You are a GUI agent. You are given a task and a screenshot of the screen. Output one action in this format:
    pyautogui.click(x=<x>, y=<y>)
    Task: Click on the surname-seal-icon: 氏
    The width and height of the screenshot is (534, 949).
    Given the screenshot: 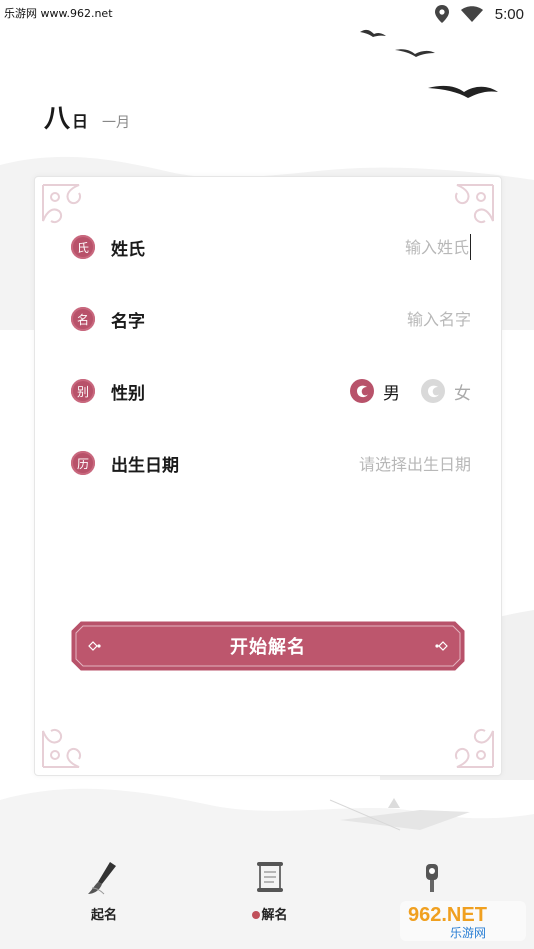 What is the action you would take?
    pyautogui.click(x=83, y=247)
    